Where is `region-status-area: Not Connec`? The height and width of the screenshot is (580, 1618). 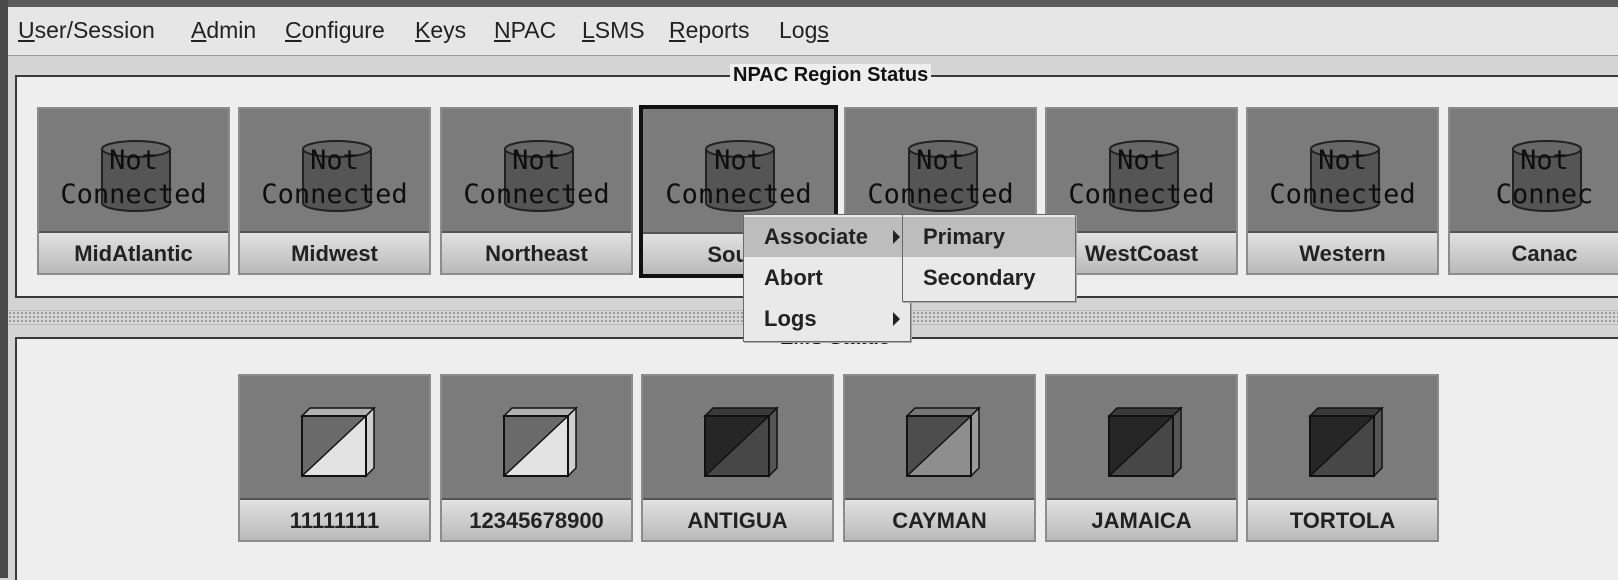 region-status-area: Not Connec is located at coordinates (1534, 171).